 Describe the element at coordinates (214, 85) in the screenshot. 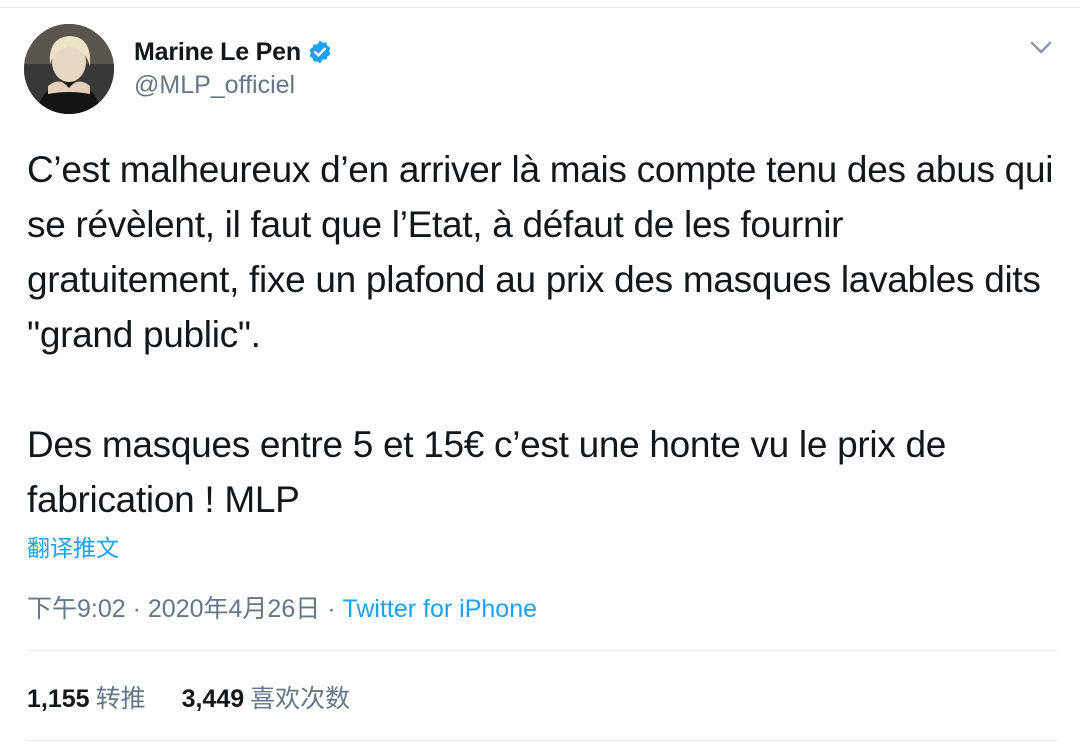

I see `author-handle: @MLP_officiel` at that location.